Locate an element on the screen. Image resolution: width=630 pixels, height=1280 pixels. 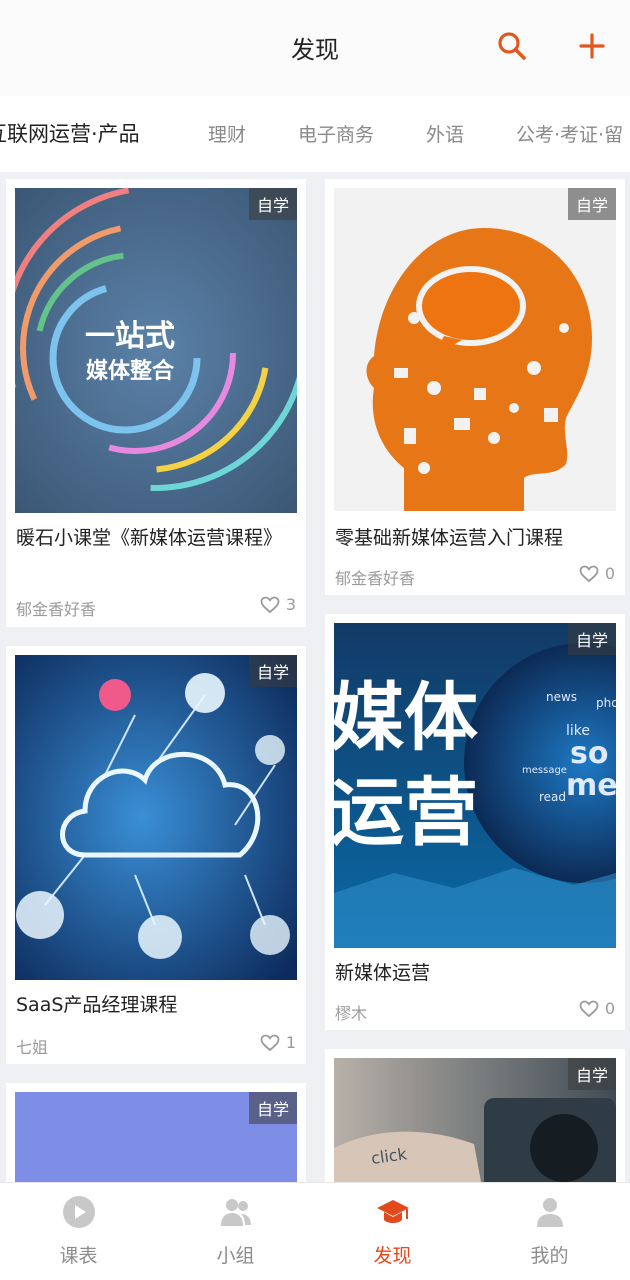
page-title: 发现 is located at coordinates (315, 50).